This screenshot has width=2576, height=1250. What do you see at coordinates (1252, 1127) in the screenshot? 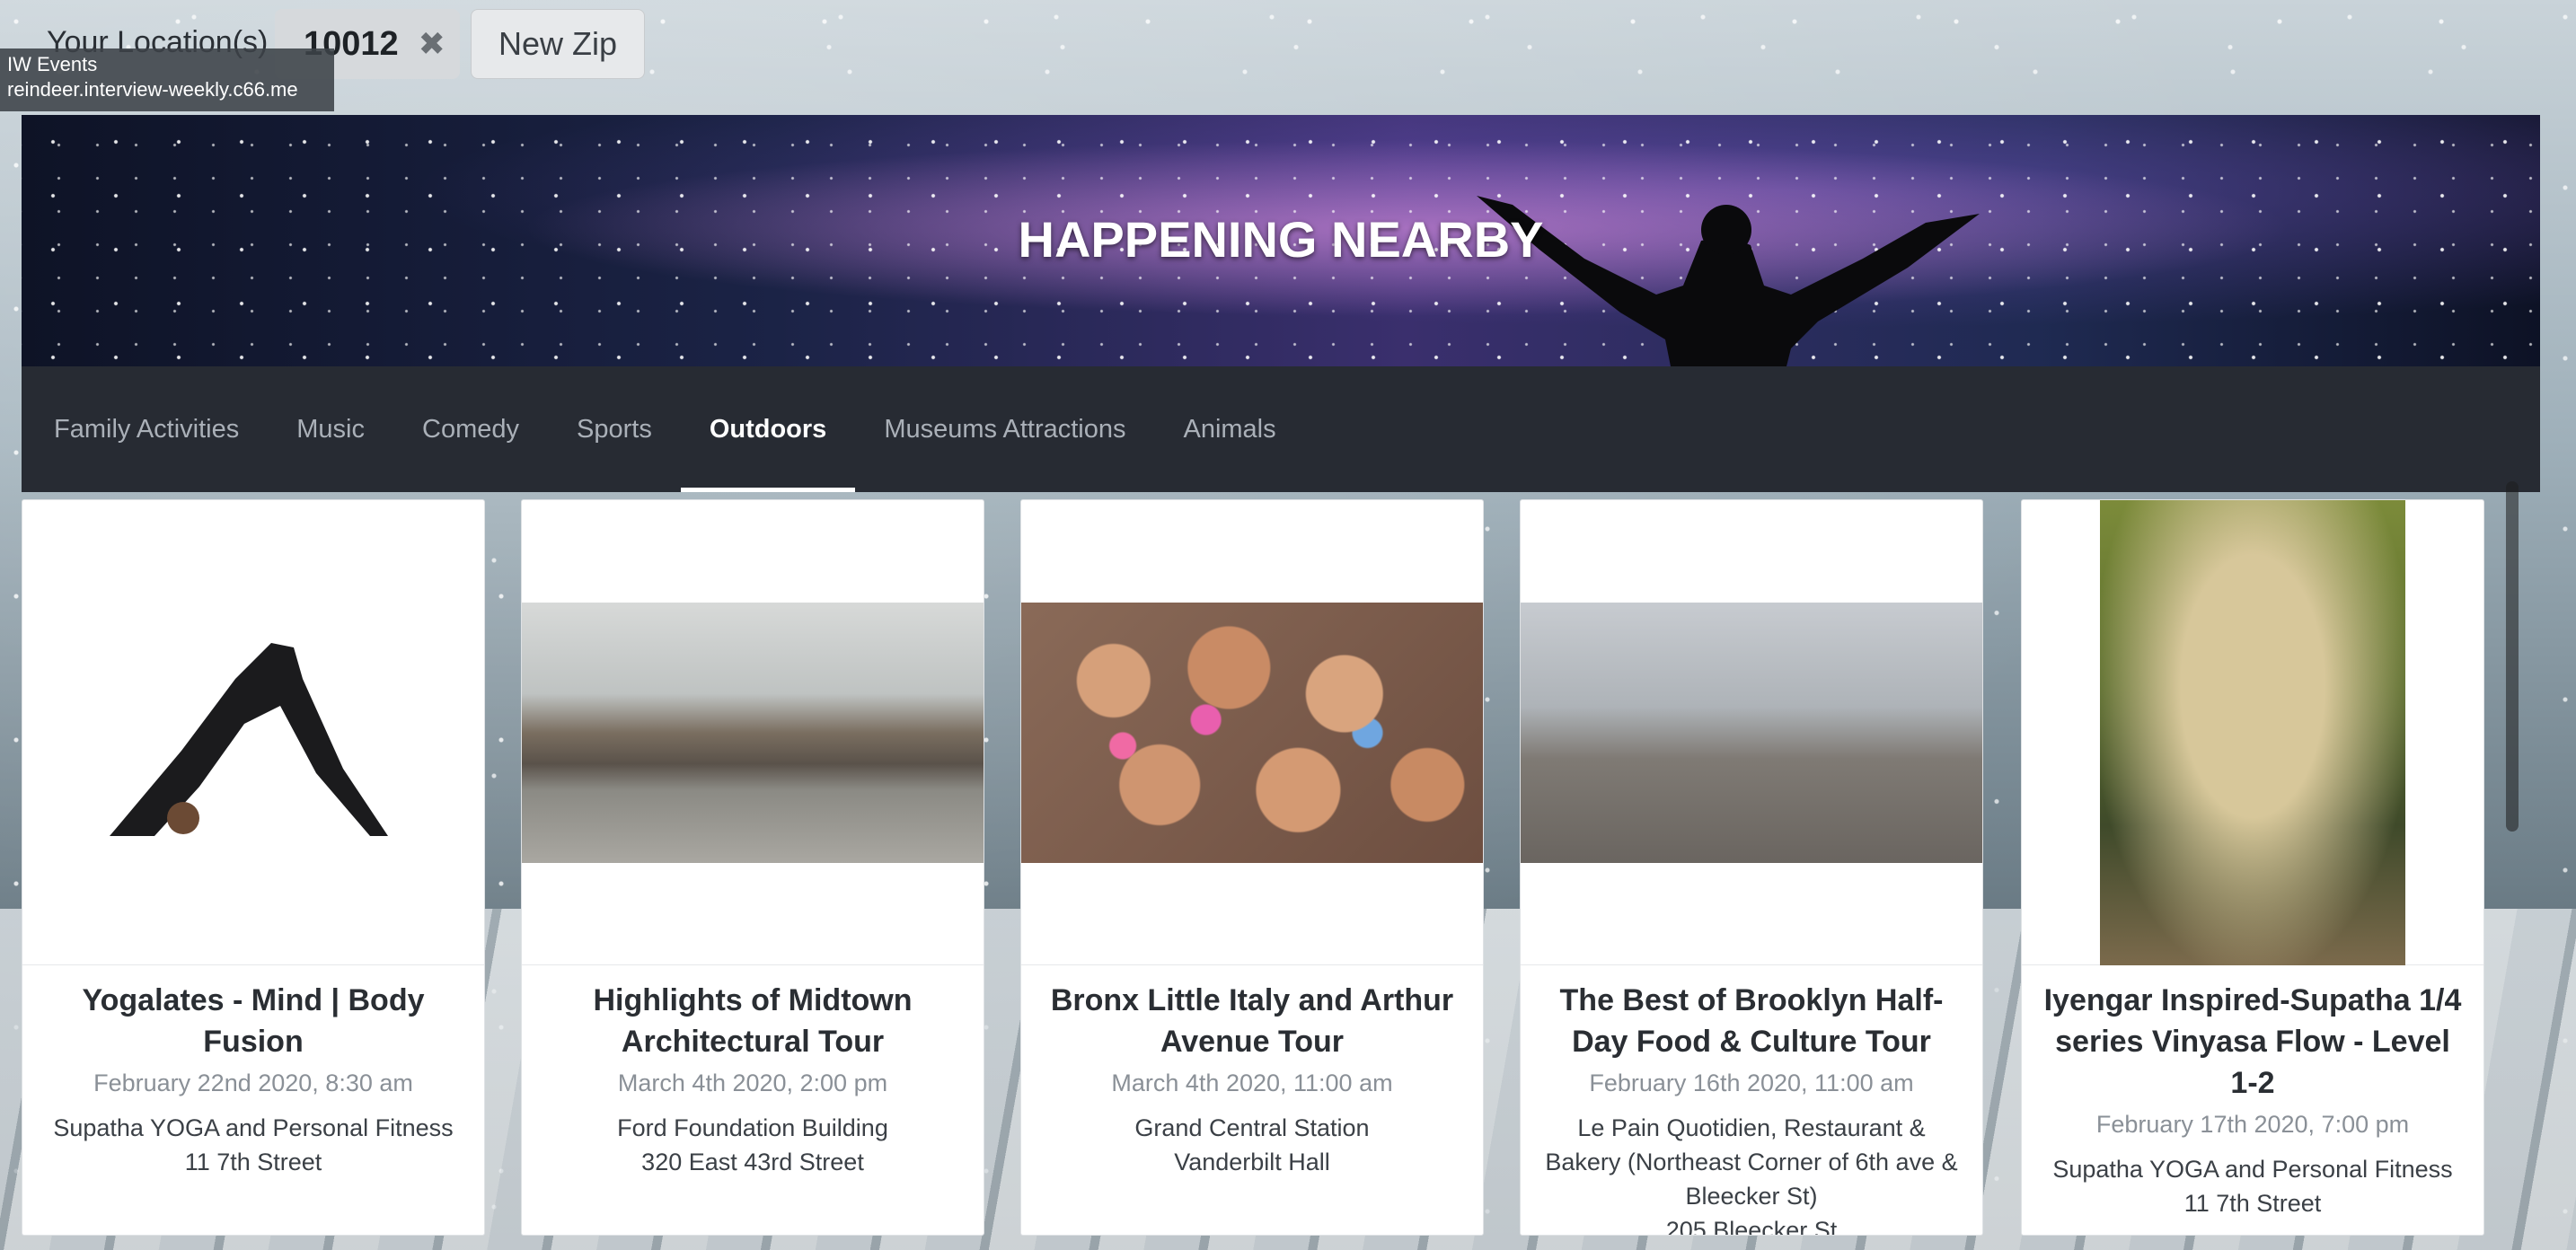
I see `event-venue: Grand Central Station` at bounding box center [1252, 1127].